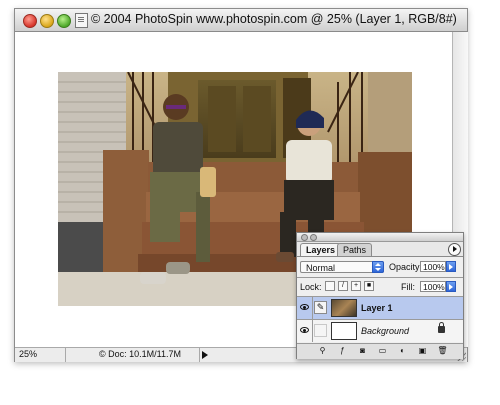 The width and height of the screenshot is (500, 405). What do you see at coordinates (454, 249) in the screenshot?
I see `palette-menu-icon` at bounding box center [454, 249].